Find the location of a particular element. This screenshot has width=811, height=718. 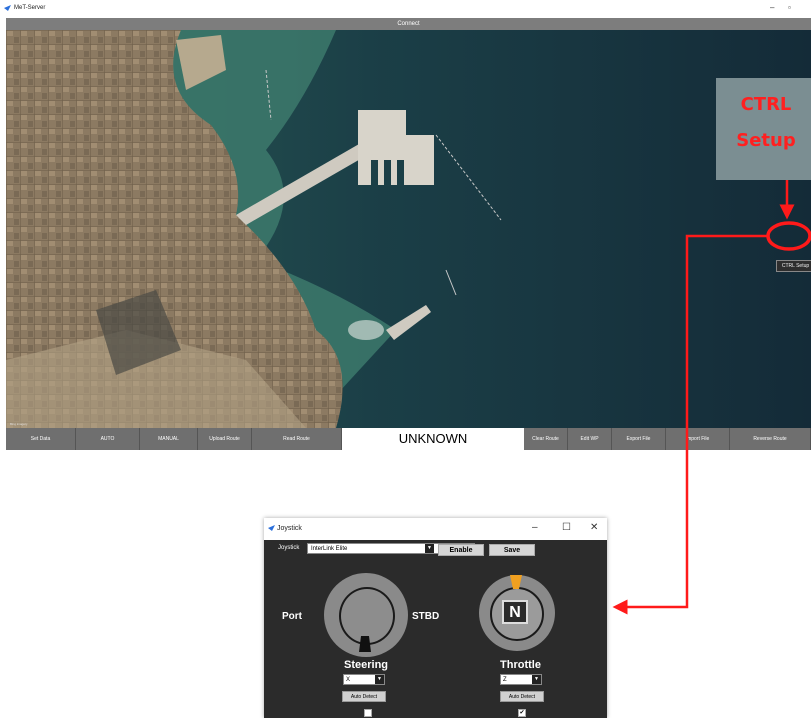

mode-status-display: UNKNOWN is located at coordinates (433, 439).